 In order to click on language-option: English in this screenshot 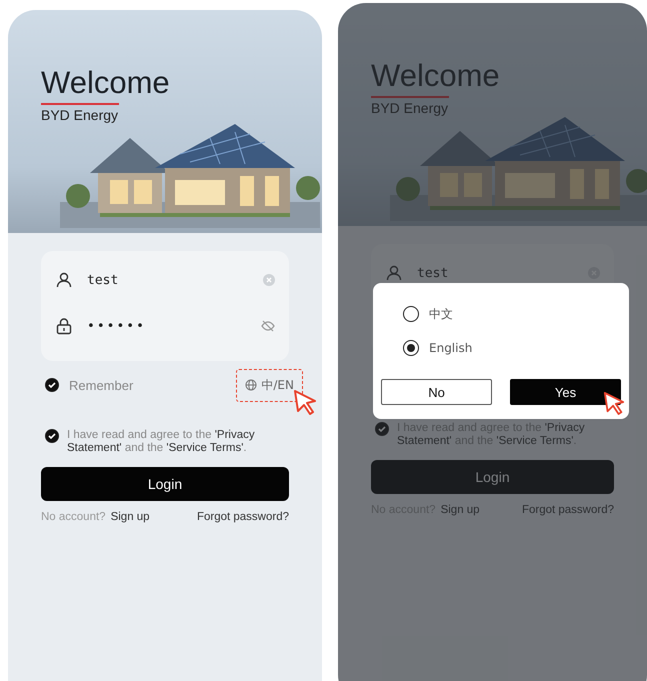, I will do `click(501, 348)`.